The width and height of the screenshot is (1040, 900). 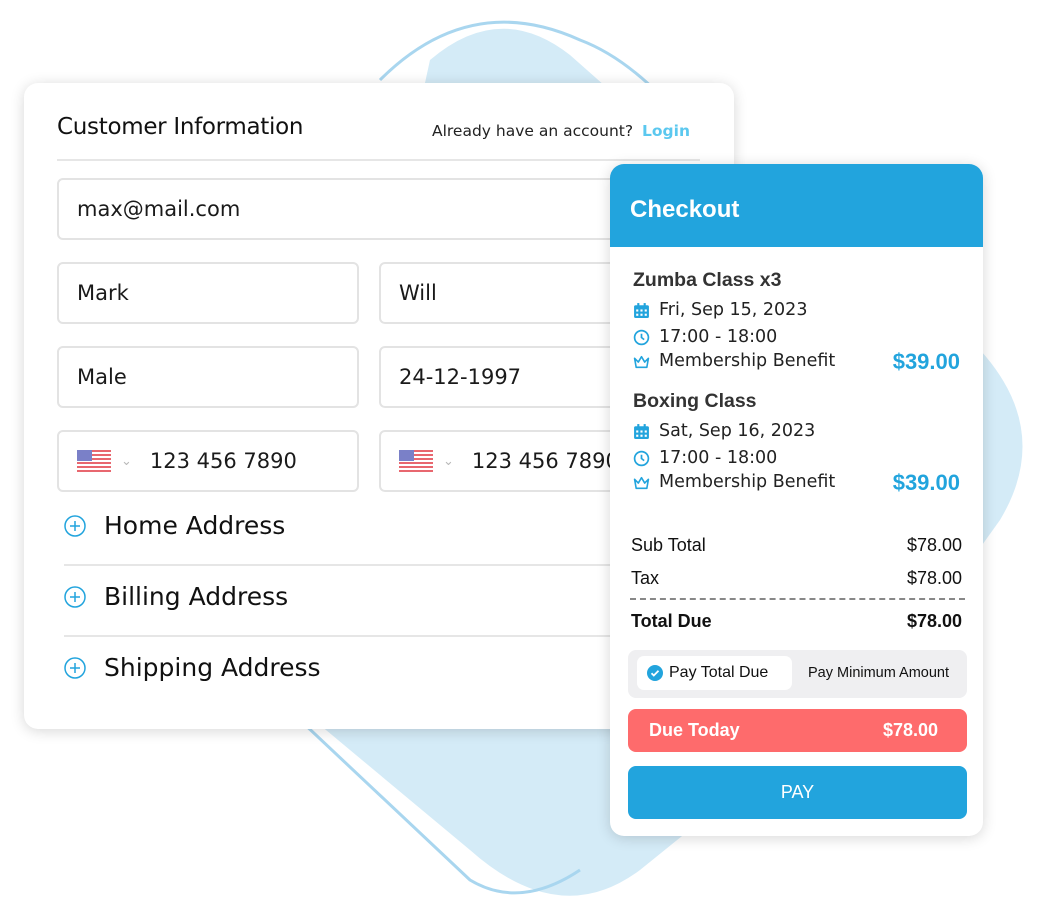 I want to click on phone-field-1: ⌄ 123 456 7890, so click(x=208, y=461).